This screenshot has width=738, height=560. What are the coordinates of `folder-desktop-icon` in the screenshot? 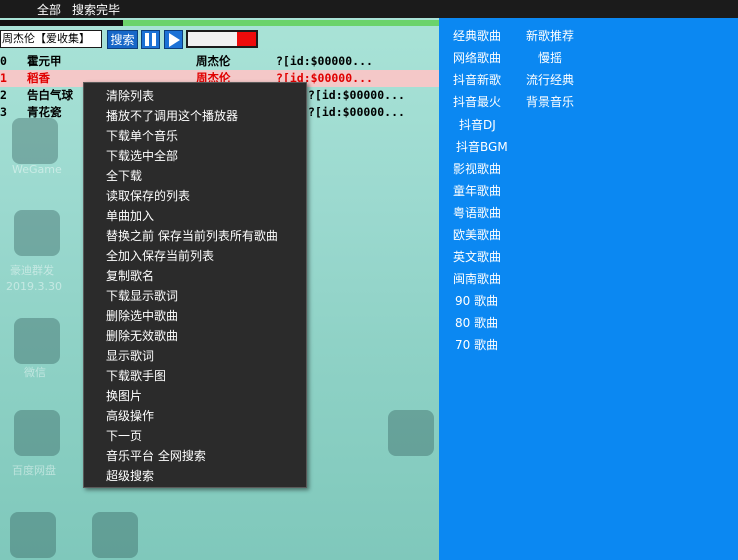 It's located at (411, 433).